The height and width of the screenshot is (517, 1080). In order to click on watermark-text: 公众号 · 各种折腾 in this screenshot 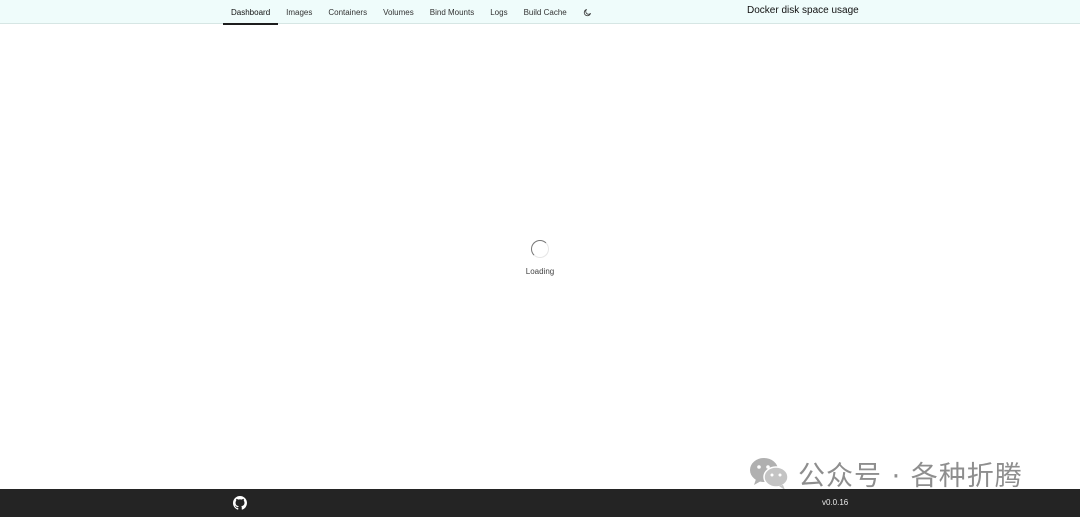, I will do `click(910, 476)`.